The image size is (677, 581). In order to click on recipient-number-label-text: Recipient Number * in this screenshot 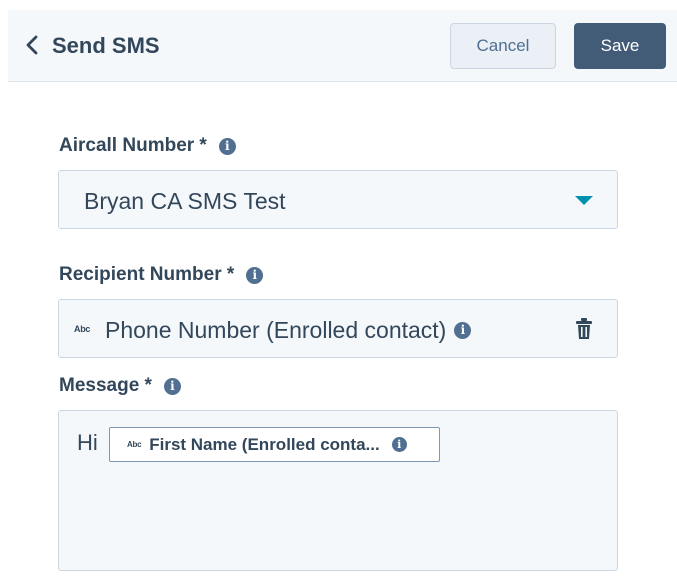, I will do `click(147, 274)`.